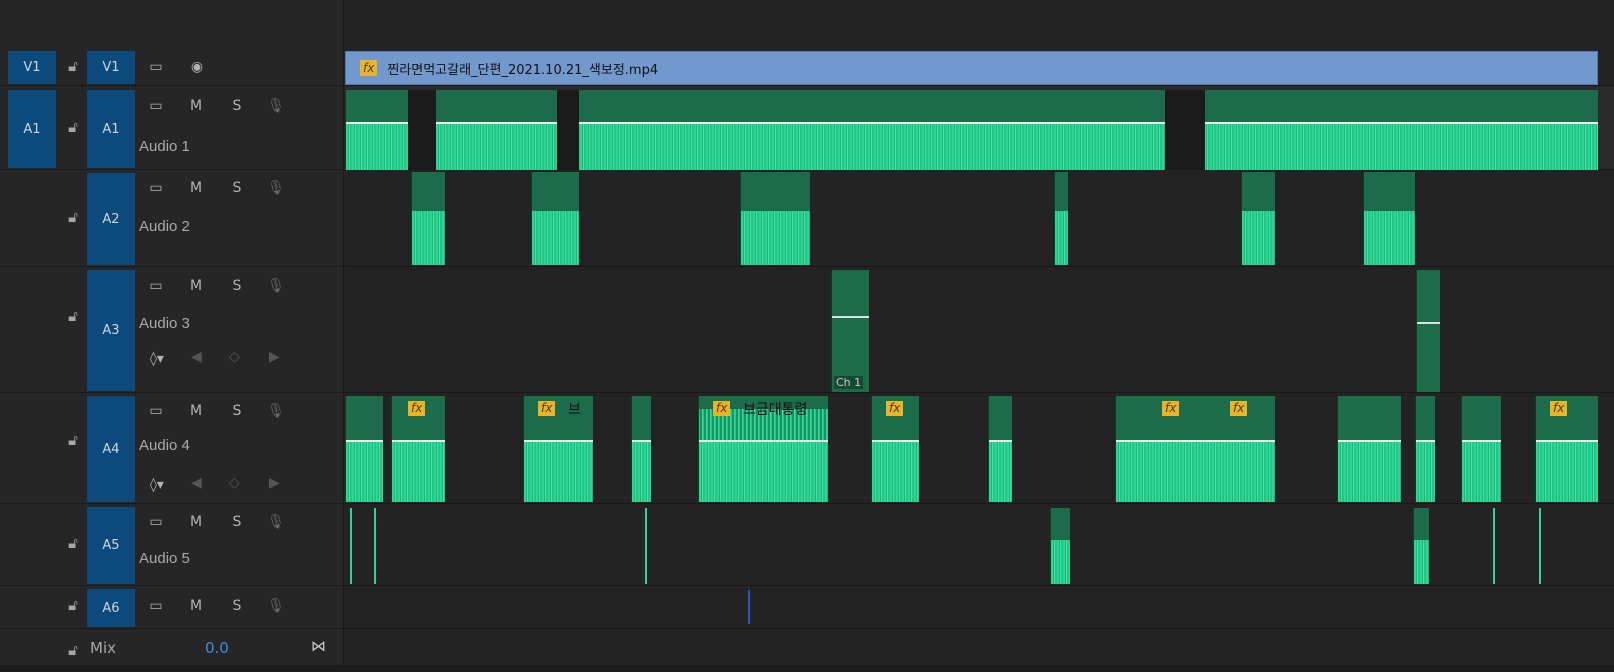  Describe the element at coordinates (763, 449) in the screenshot. I see `audio-clip-a4: fx 브금대통령` at that location.